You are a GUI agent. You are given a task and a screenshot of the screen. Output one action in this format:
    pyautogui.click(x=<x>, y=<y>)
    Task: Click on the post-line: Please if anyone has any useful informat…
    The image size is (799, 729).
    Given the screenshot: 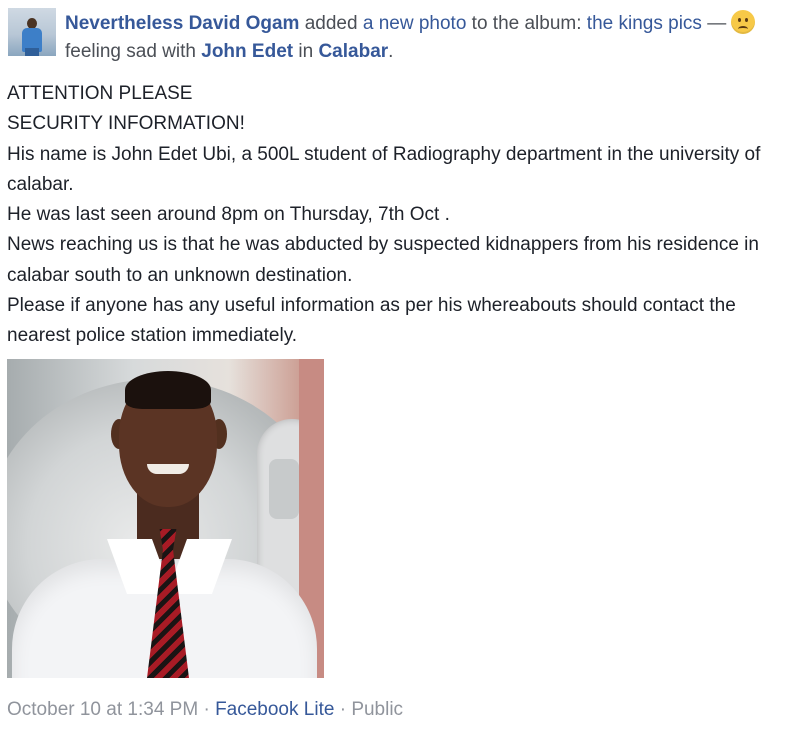 What is the action you would take?
    pyautogui.click(x=371, y=321)
    